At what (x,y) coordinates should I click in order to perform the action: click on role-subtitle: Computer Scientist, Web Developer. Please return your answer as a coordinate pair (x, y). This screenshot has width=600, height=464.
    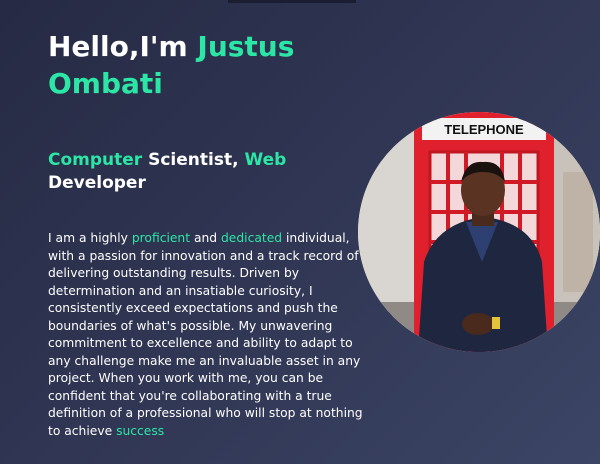
    Looking at the image, I should click on (178, 172).